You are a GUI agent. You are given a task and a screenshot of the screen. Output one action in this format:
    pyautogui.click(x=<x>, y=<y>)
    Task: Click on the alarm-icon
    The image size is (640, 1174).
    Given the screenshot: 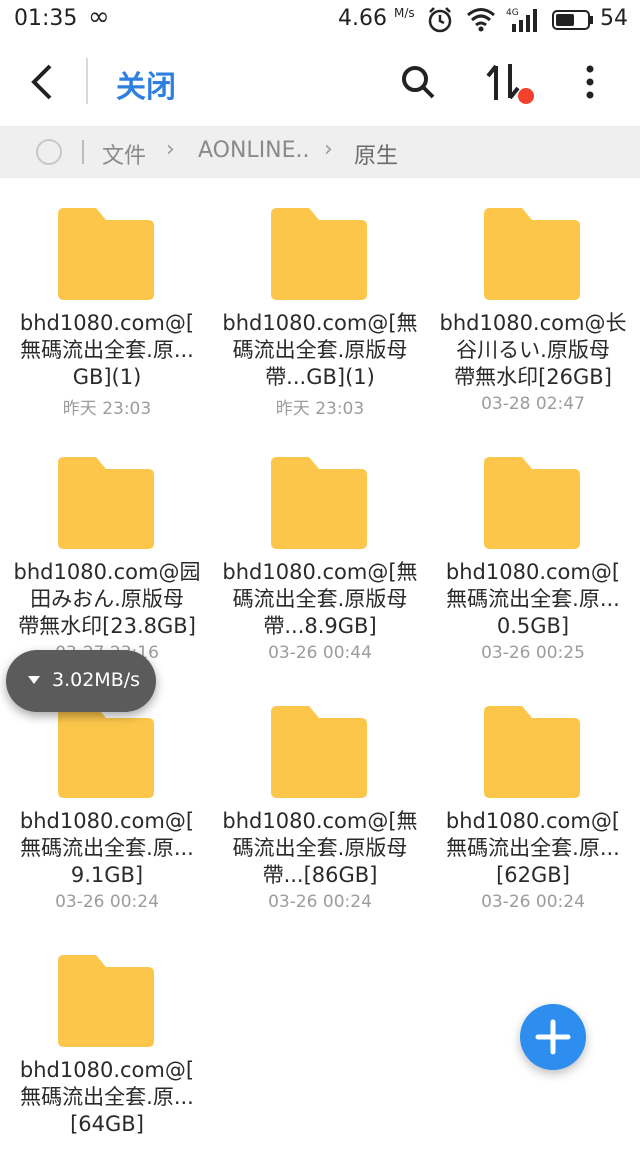 What is the action you would take?
    pyautogui.click(x=440, y=20)
    